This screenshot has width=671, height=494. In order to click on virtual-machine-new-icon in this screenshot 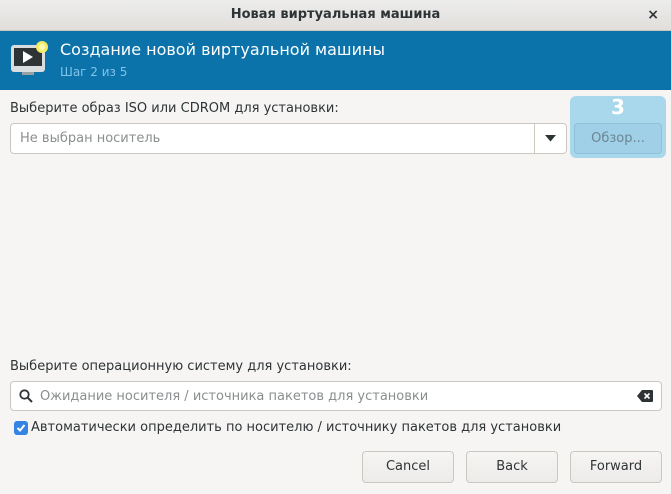, I will do `click(29, 58)`.